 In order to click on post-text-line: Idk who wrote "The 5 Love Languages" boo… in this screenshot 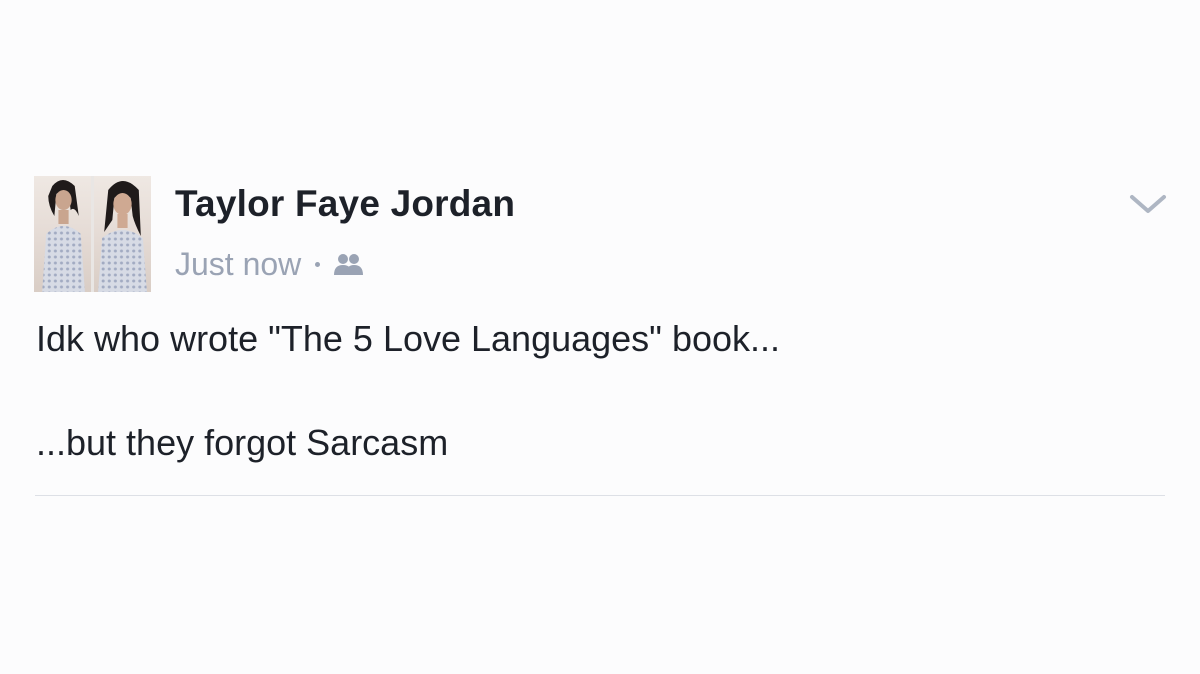, I will do `click(408, 338)`.